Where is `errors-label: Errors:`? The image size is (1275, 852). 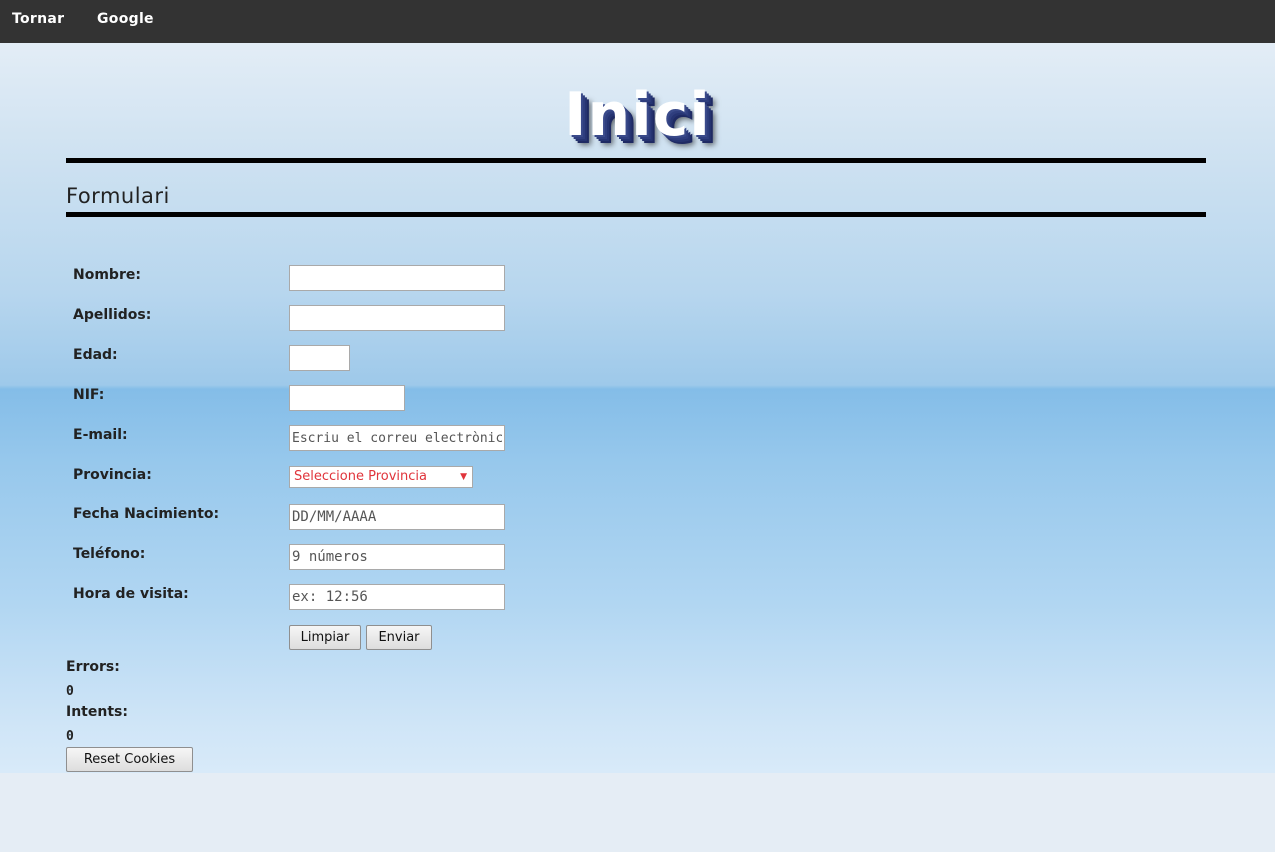 errors-label: Errors: is located at coordinates (93, 667).